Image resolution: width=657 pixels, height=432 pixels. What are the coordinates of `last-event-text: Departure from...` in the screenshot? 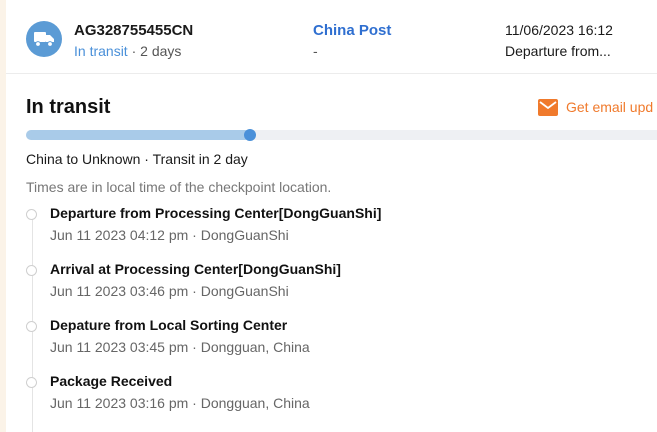 It's located at (558, 51).